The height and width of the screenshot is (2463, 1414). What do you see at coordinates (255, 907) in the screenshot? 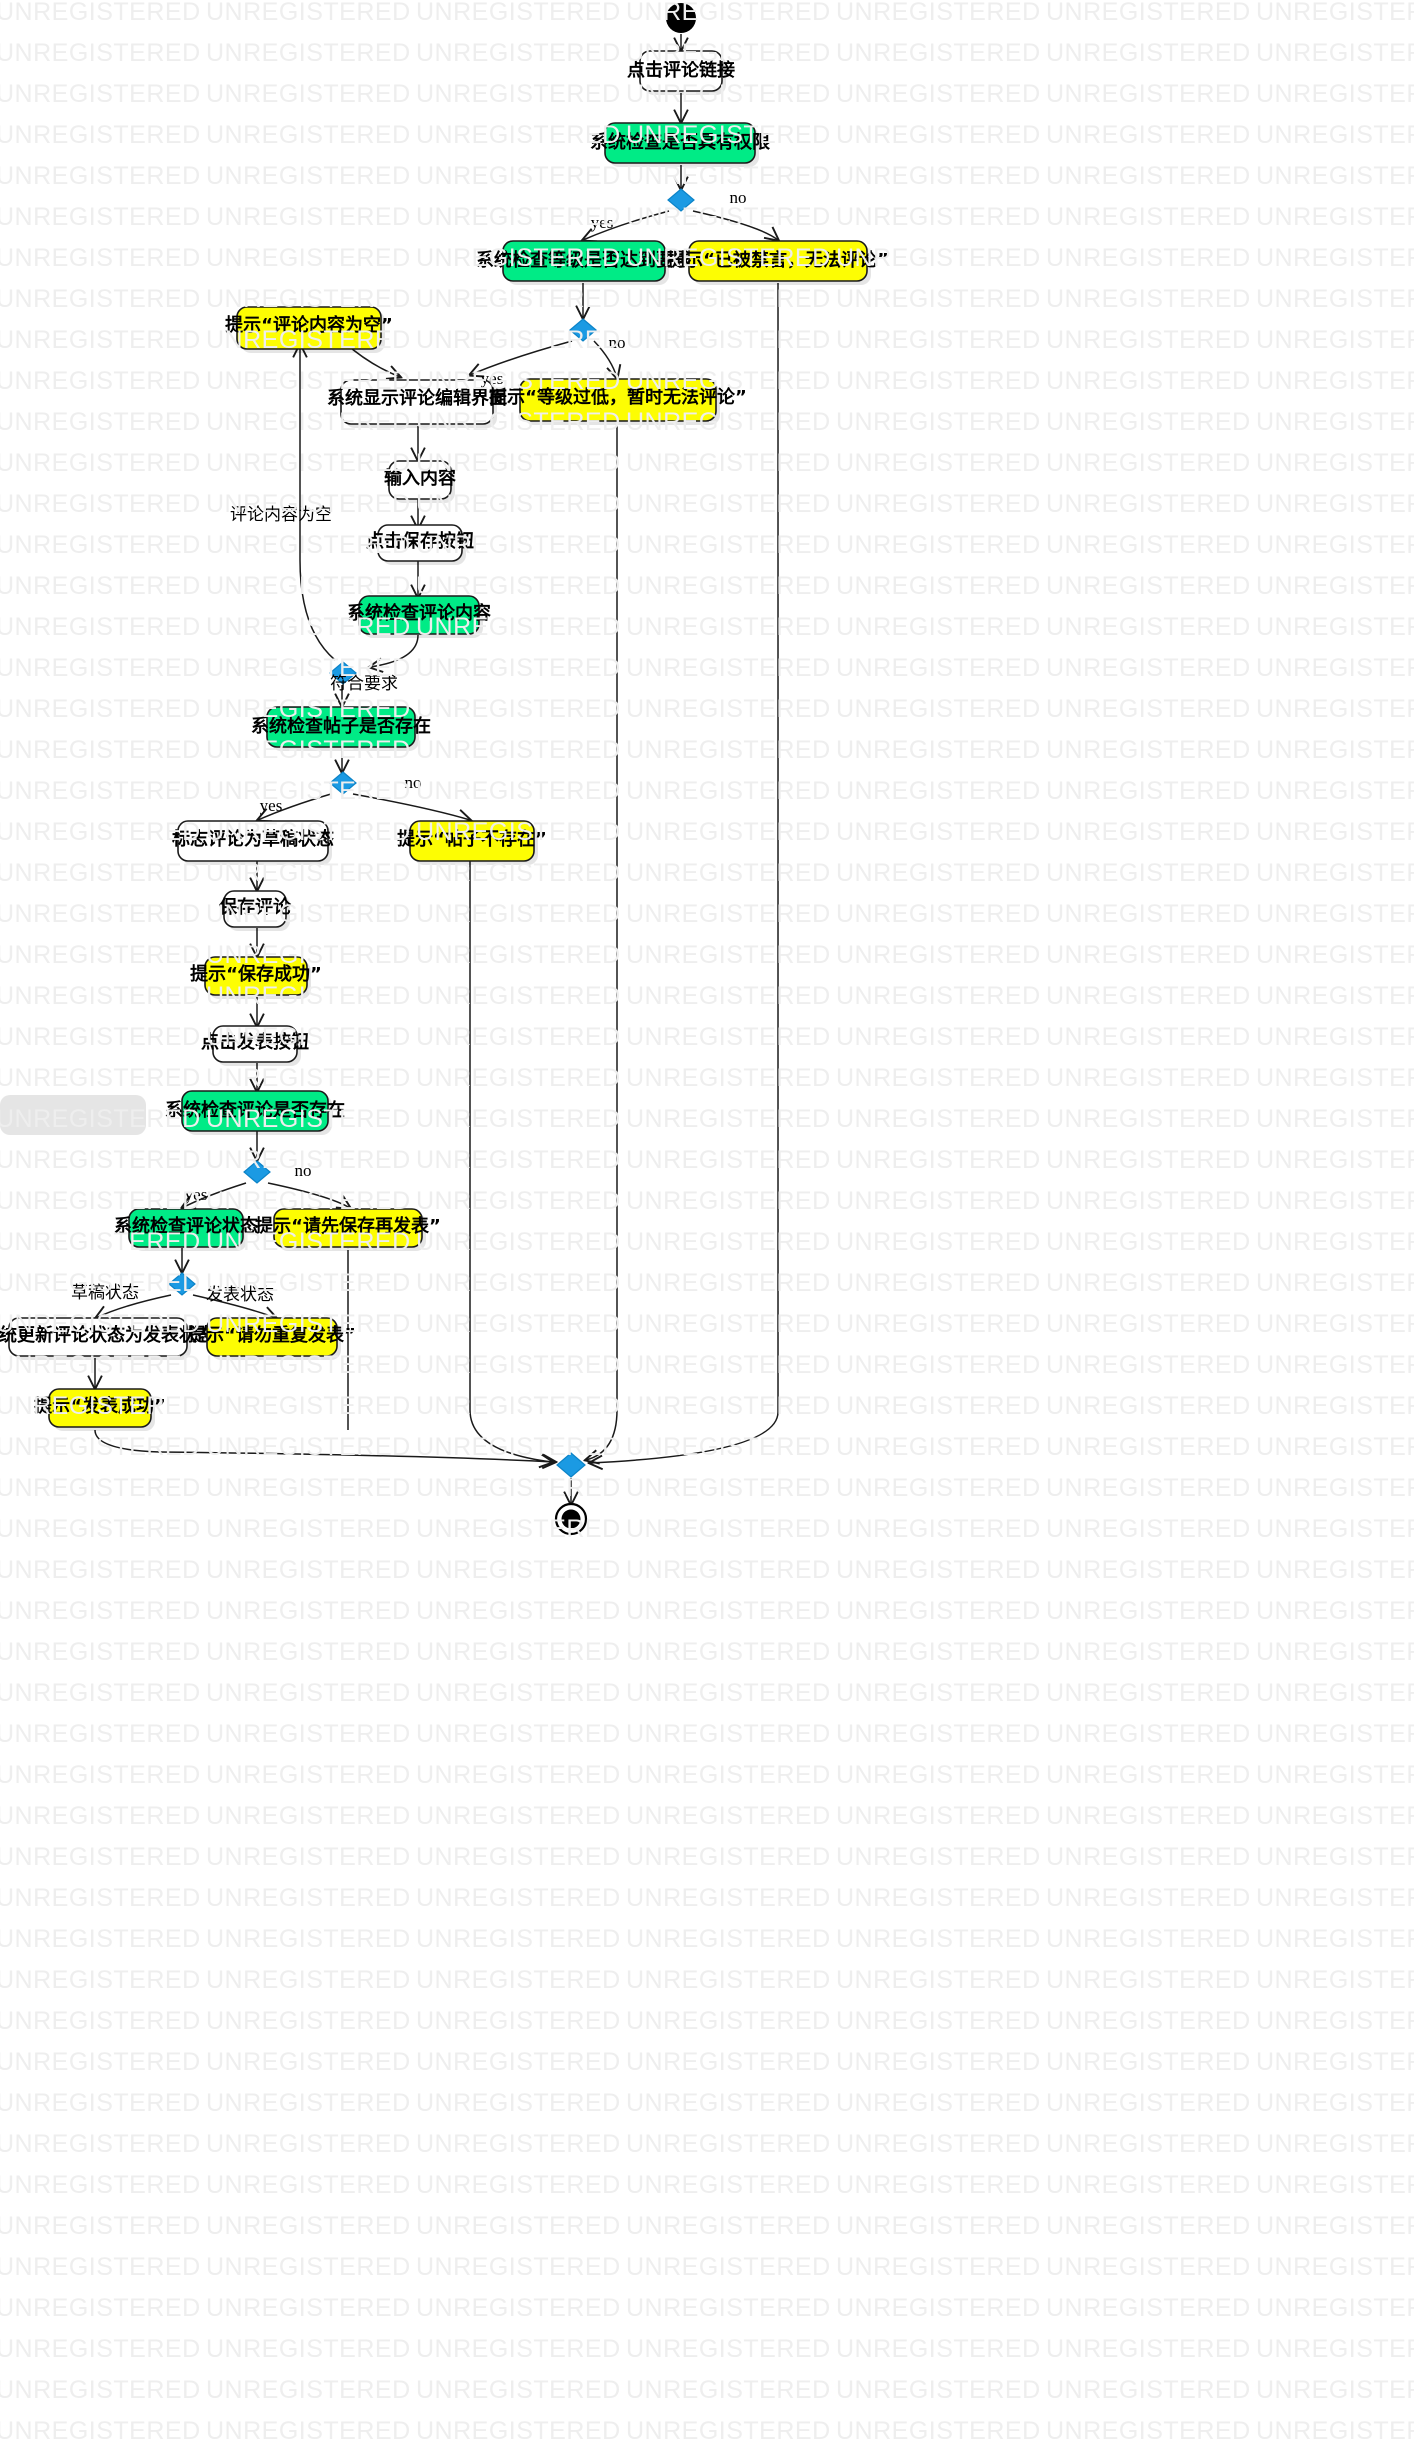
I see `node-label: 保存评论` at bounding box center [255, 907].